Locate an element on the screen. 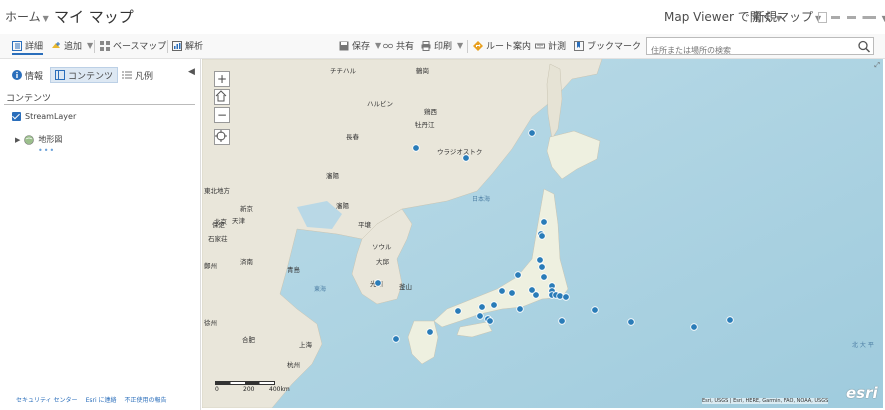 This screenshot has height=410, width=885. share-link-icon is located at coordinates (388, 45).